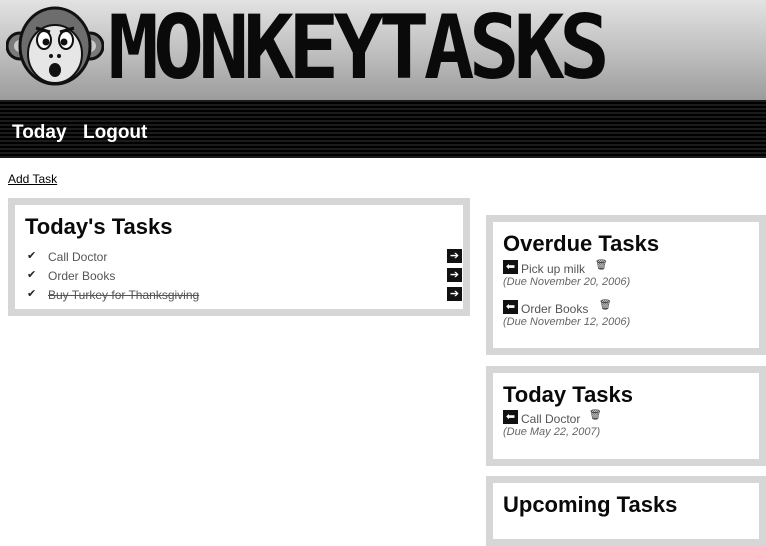 Image resolution: width=766 pixels, height=546 pixels. Describe the element at coordinates (115, 133) in the screenshot. I see `nav-logout-link: Logout` at that location.